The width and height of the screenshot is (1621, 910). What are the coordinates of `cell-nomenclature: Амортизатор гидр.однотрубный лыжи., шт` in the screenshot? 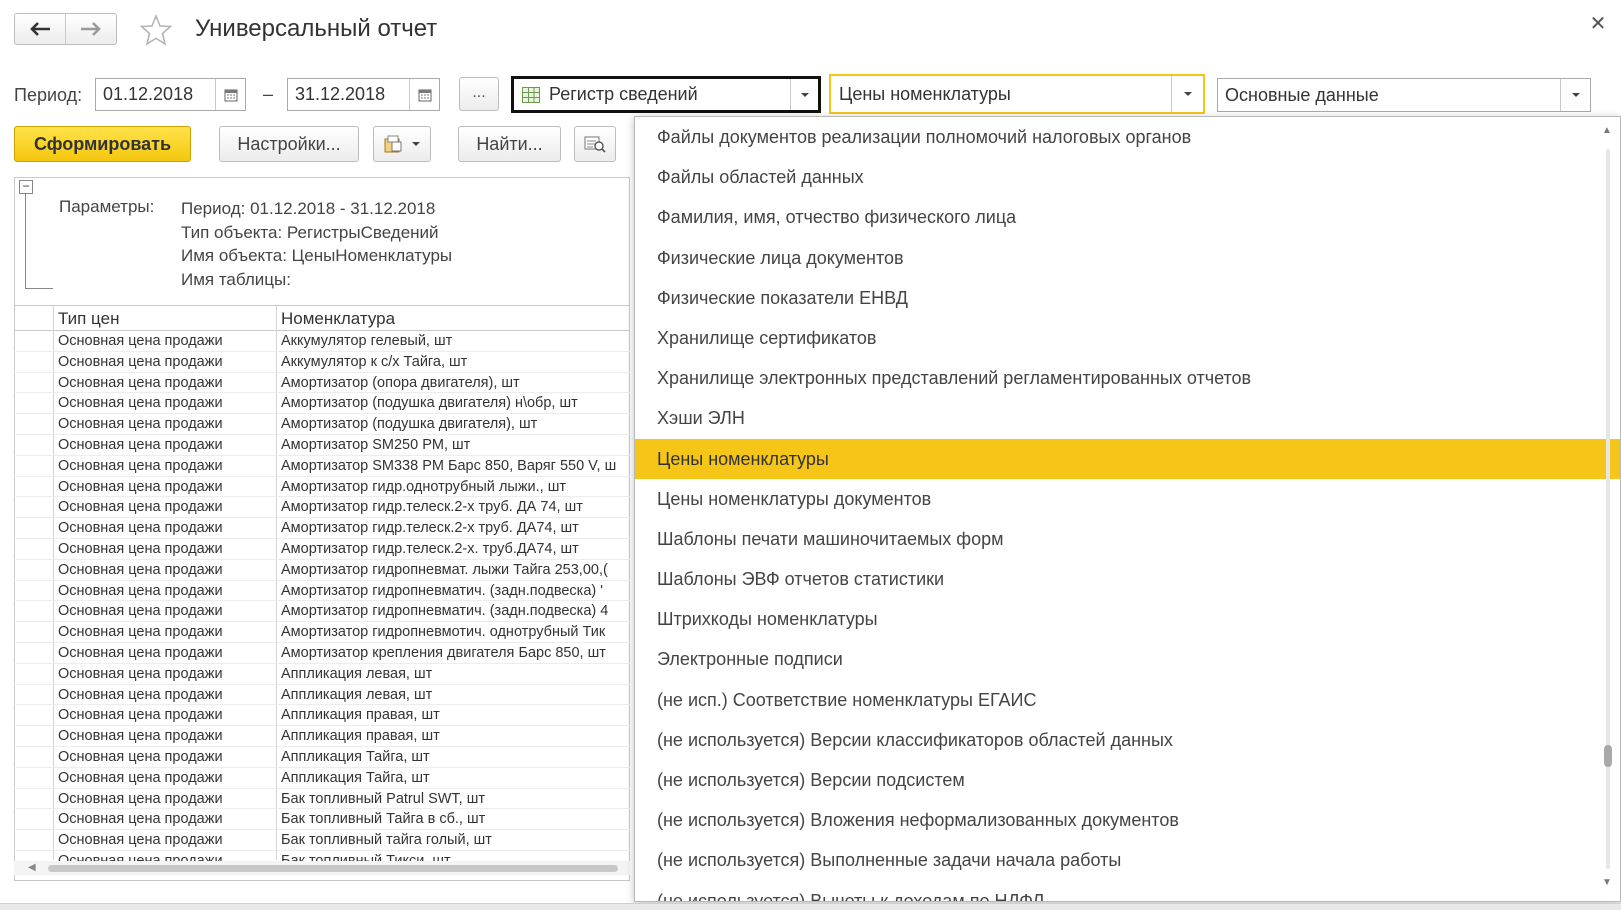 It's located at (423, 486).